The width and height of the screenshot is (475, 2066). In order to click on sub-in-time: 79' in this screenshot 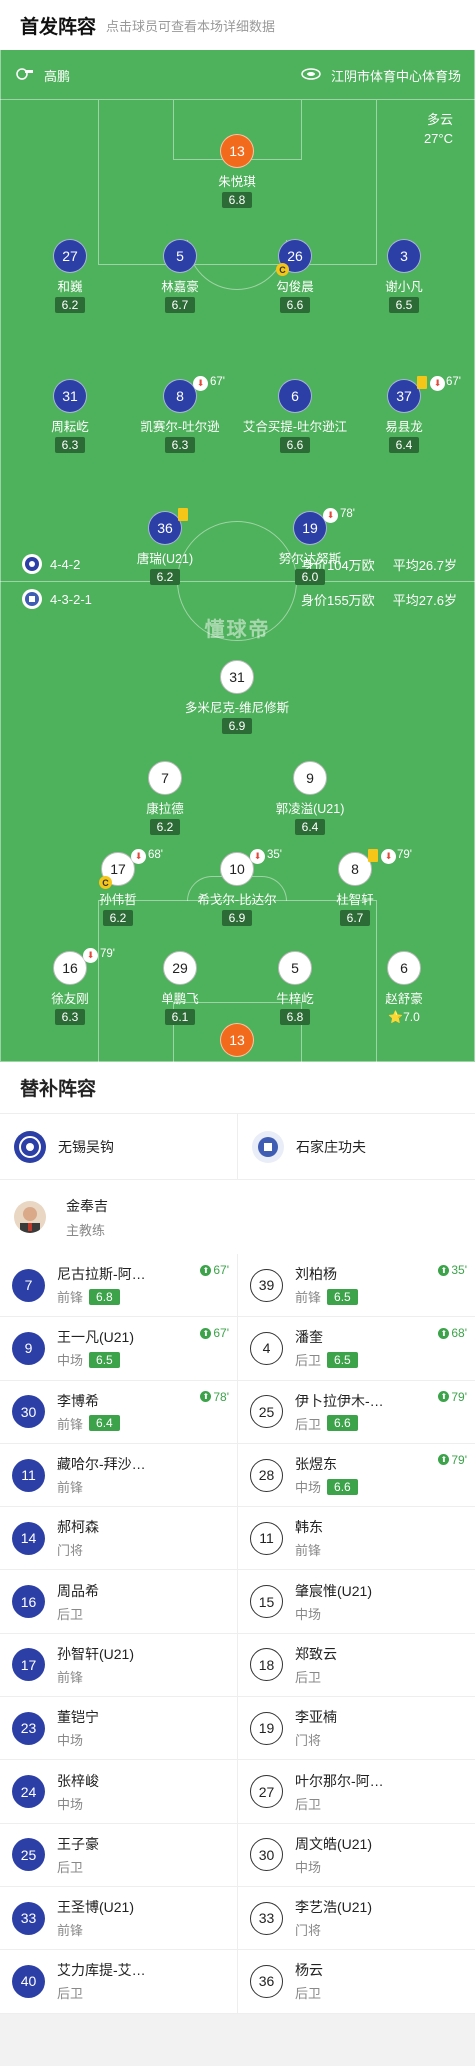, I will do `click(459, 1459)`.